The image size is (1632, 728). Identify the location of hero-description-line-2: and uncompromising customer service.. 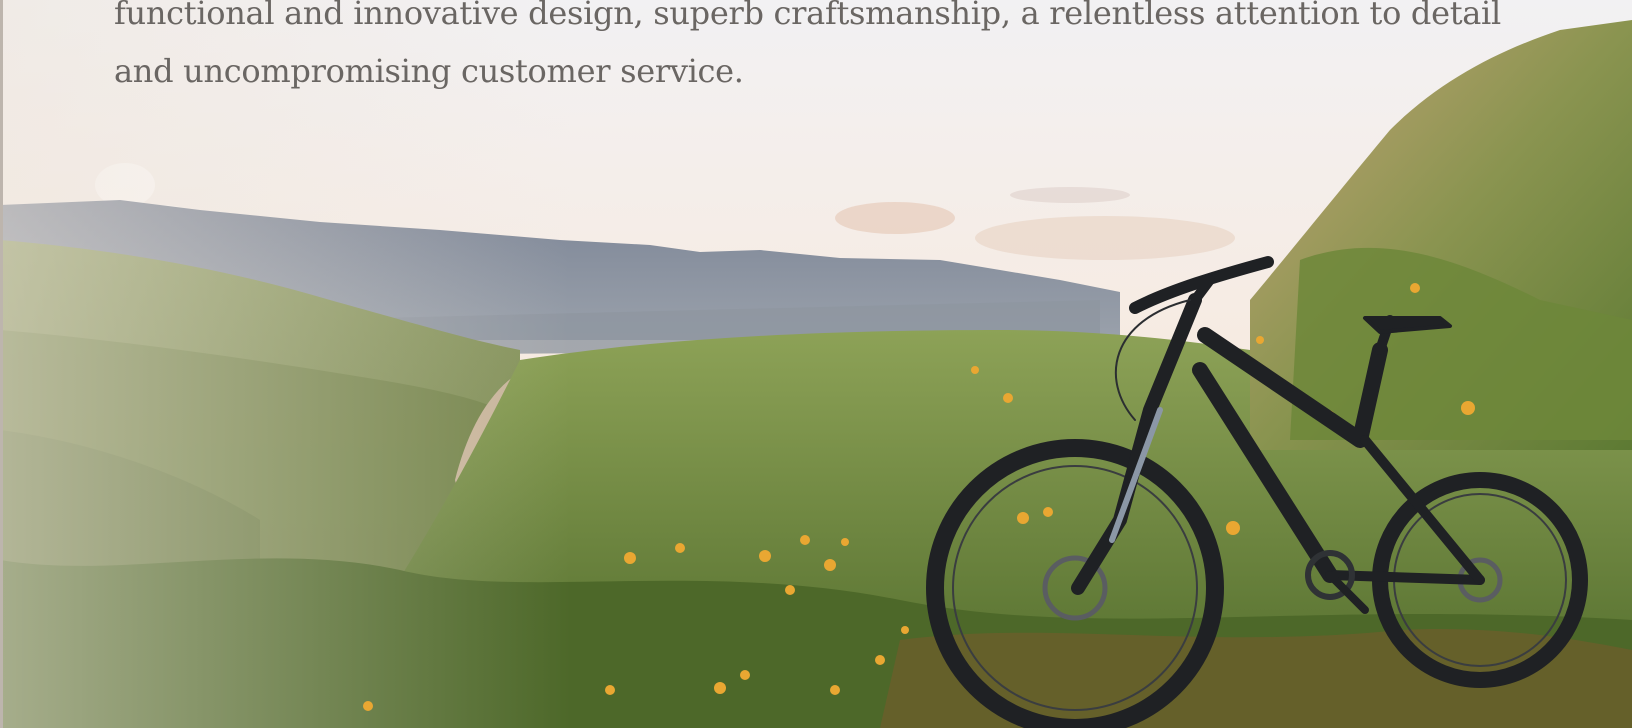
(429, 71).